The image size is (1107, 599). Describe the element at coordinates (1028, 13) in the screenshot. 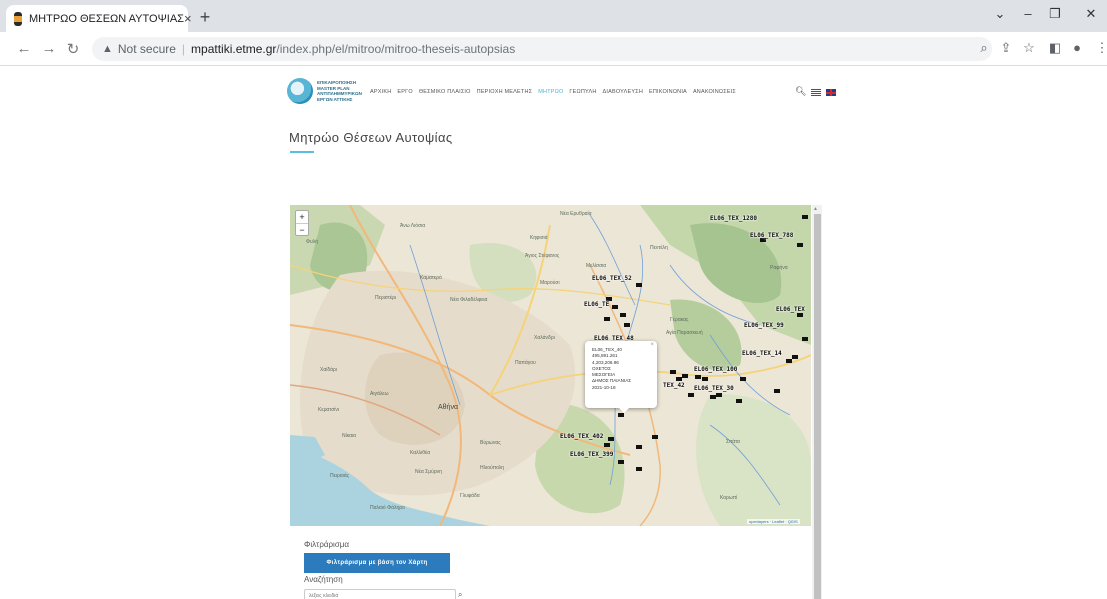

I see `minimize-icon: –` at that location.